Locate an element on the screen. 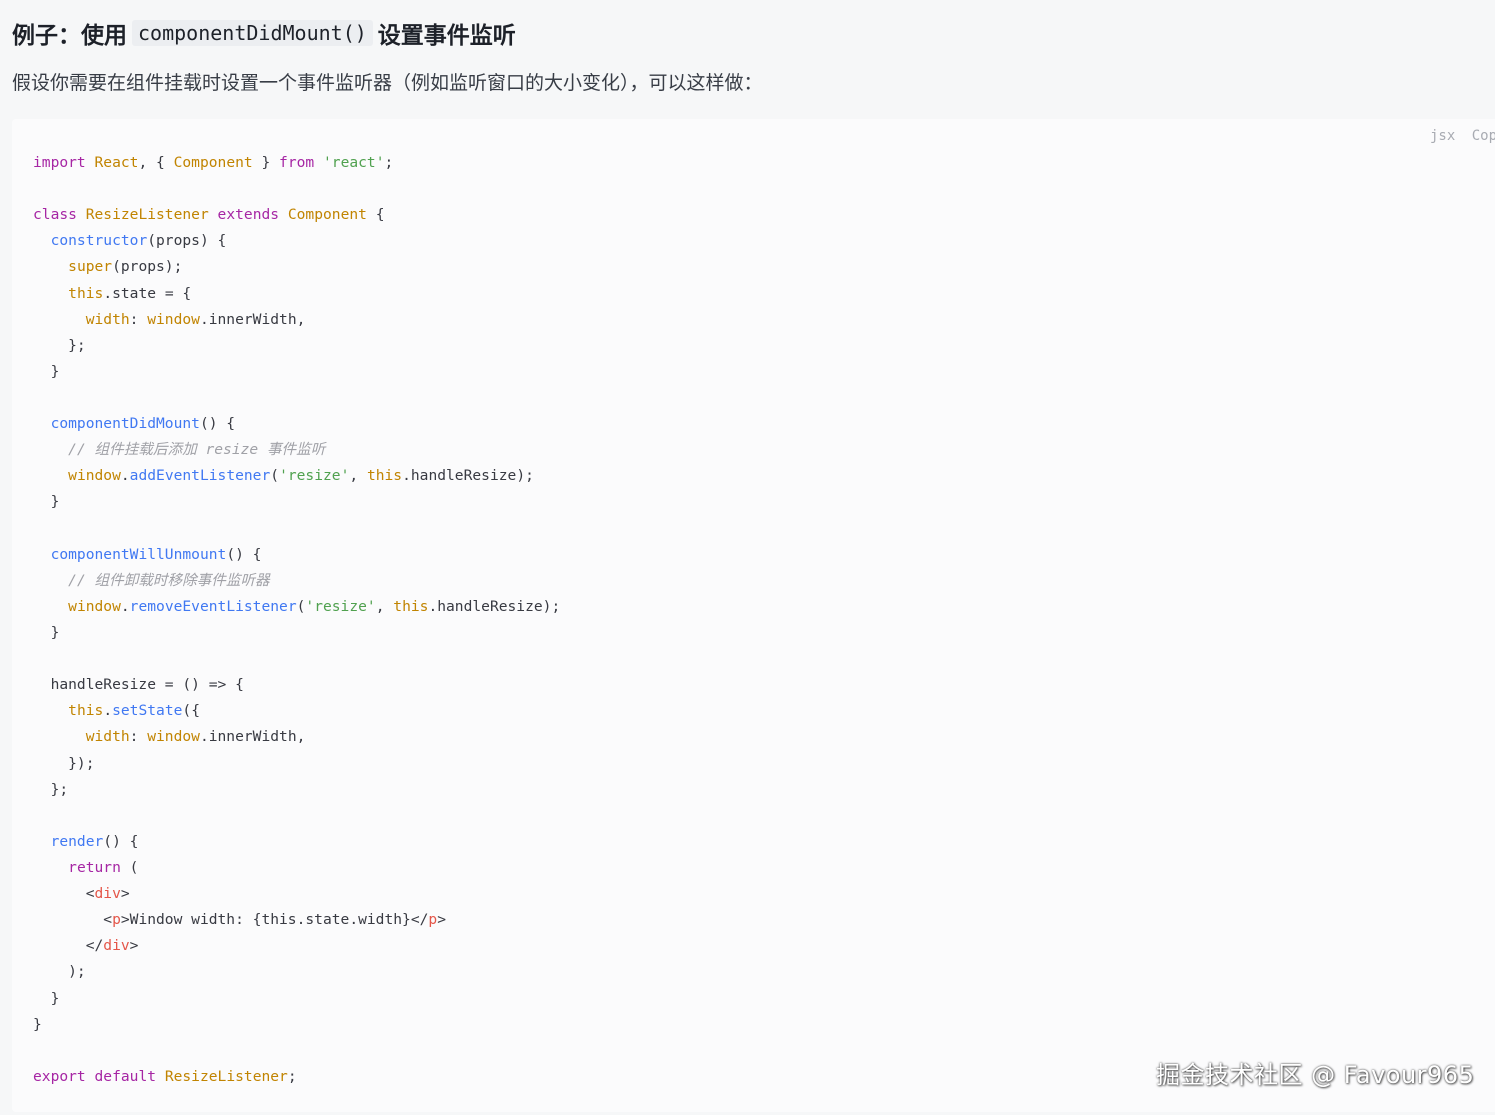  code-token: 'react' is located at coordinates (354, 162).